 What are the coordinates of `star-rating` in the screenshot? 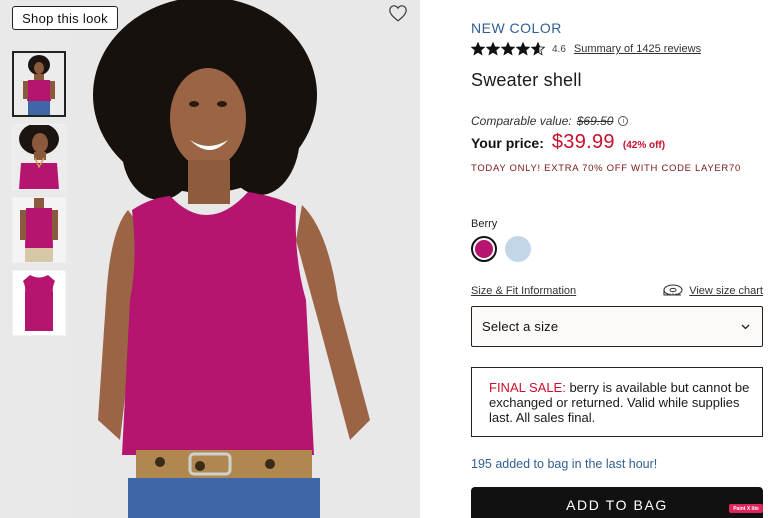 It's located at (508, 49).